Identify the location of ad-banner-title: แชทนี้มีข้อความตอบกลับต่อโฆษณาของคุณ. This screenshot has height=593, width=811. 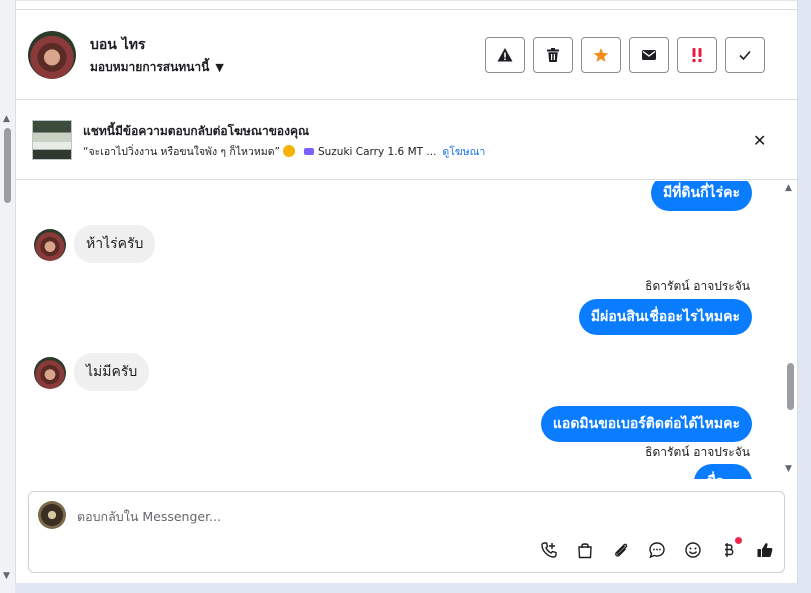
(196, 131).